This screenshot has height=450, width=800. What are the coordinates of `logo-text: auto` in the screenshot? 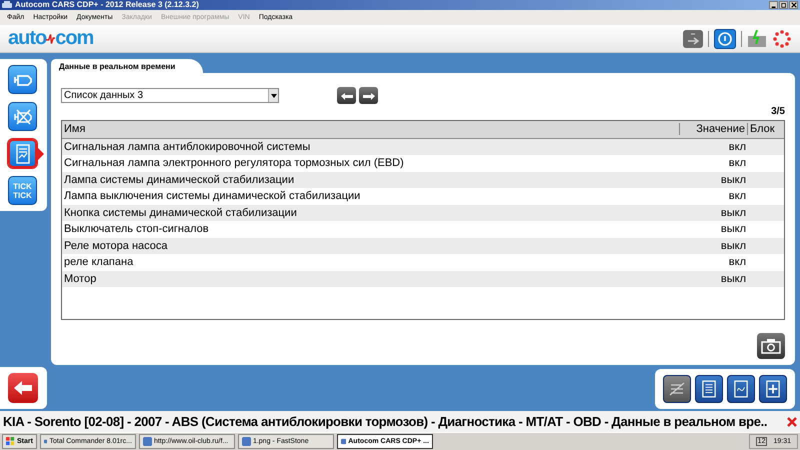 It's located at (27, 38).